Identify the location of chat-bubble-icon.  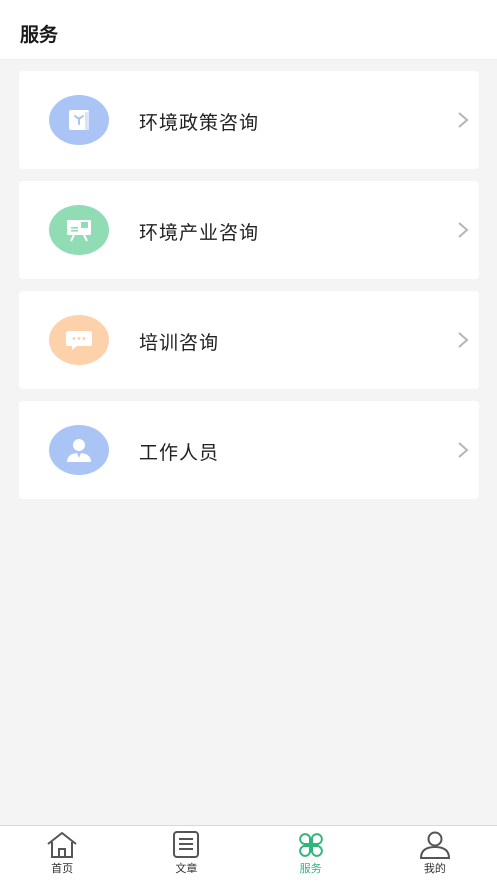
(79, 340).